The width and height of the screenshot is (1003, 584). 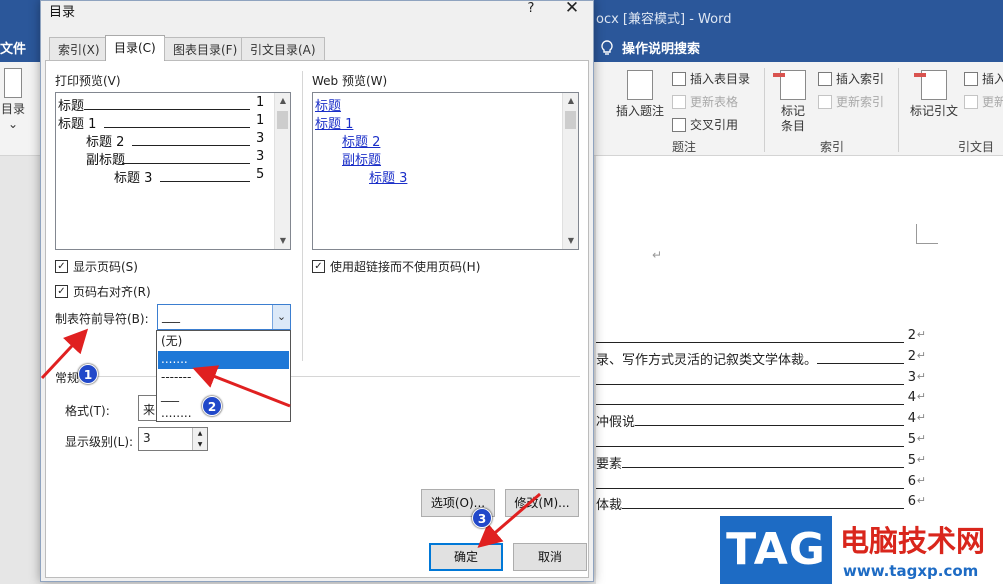 I want to click on watermark-site-name: 电脑技术网, so click(x=913, y=541).